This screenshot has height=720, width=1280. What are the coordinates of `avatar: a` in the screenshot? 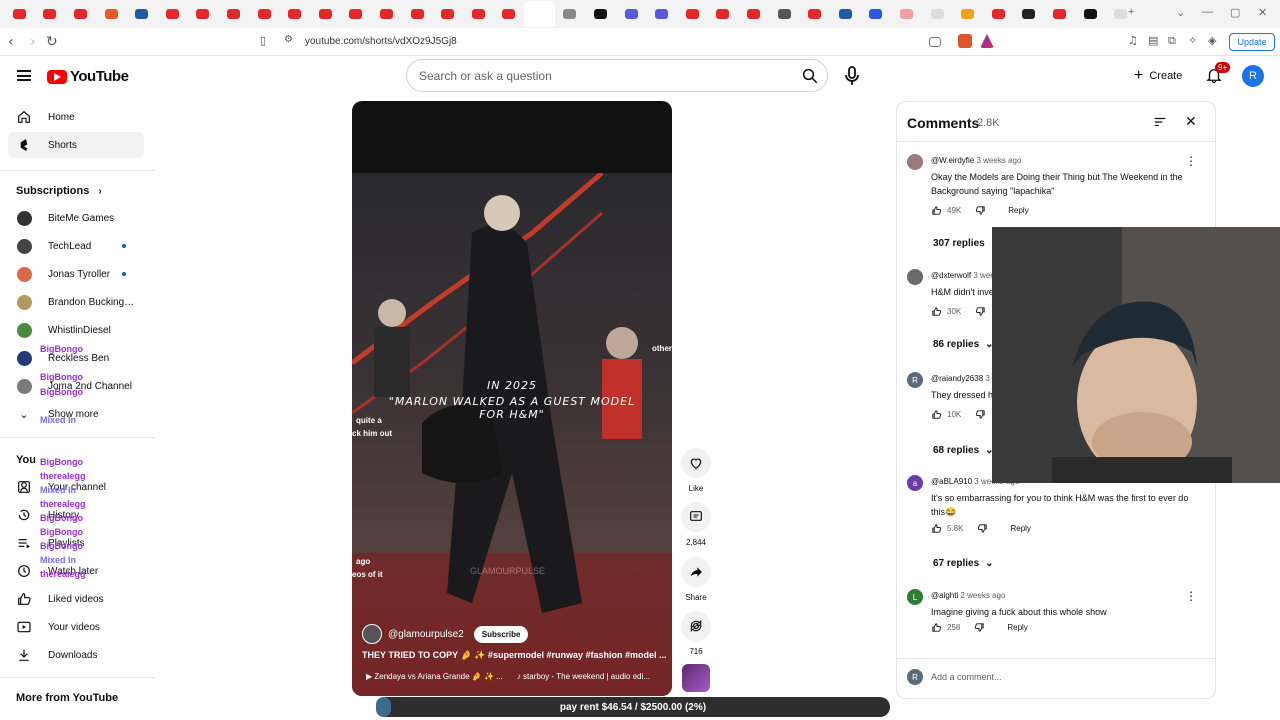 It's located at (915, 483).